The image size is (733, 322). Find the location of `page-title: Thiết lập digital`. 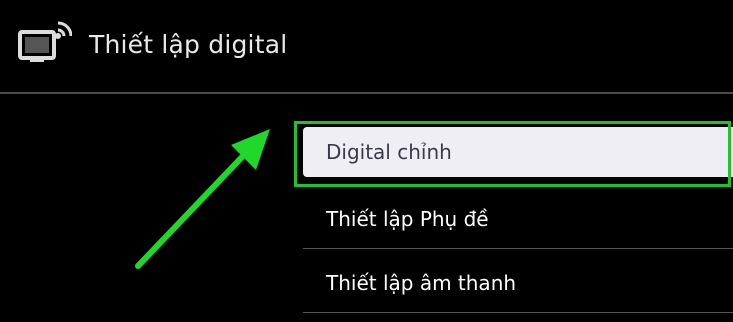

page-title: Thiết lập digital is located at coordinates (188, 44).